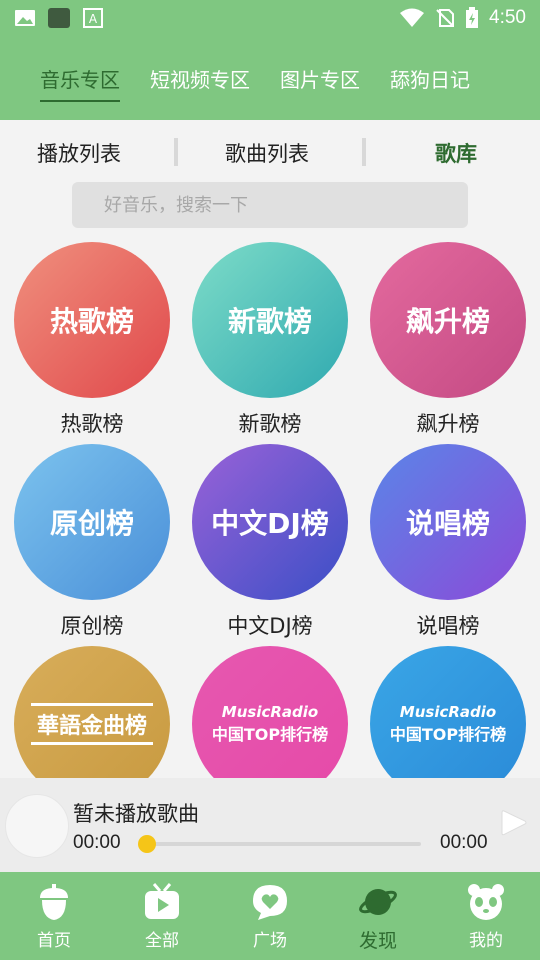 The height and width of the screenshot is (960, 540). I want to click on chart-card-new: 新歌榜 新歌榜, so click(272, 340).